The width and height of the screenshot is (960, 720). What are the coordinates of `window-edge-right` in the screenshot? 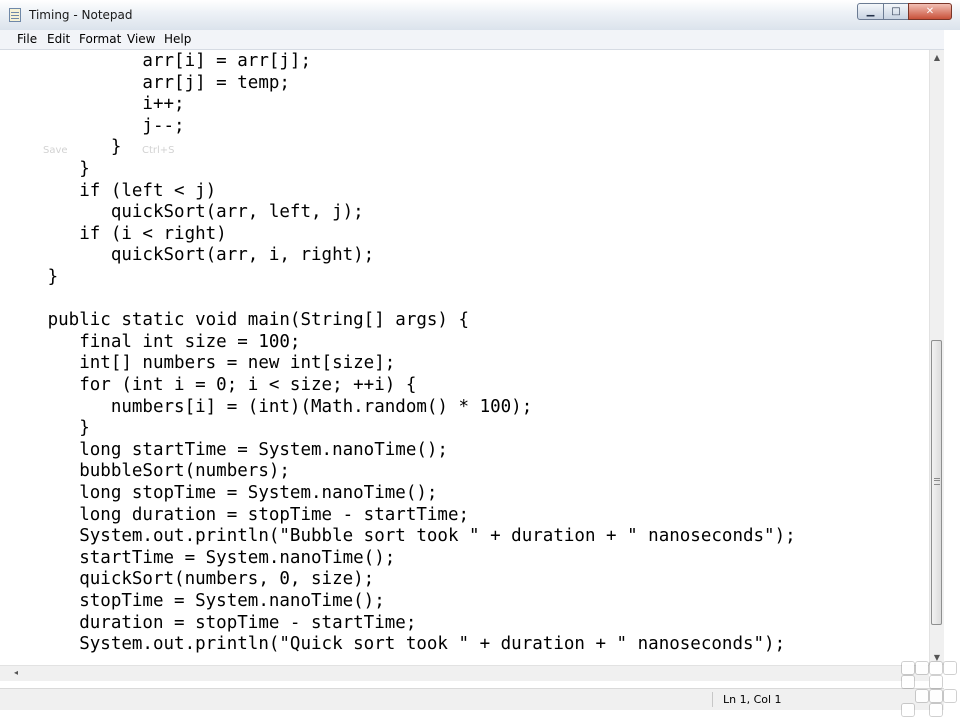 It's located at (952, 375).